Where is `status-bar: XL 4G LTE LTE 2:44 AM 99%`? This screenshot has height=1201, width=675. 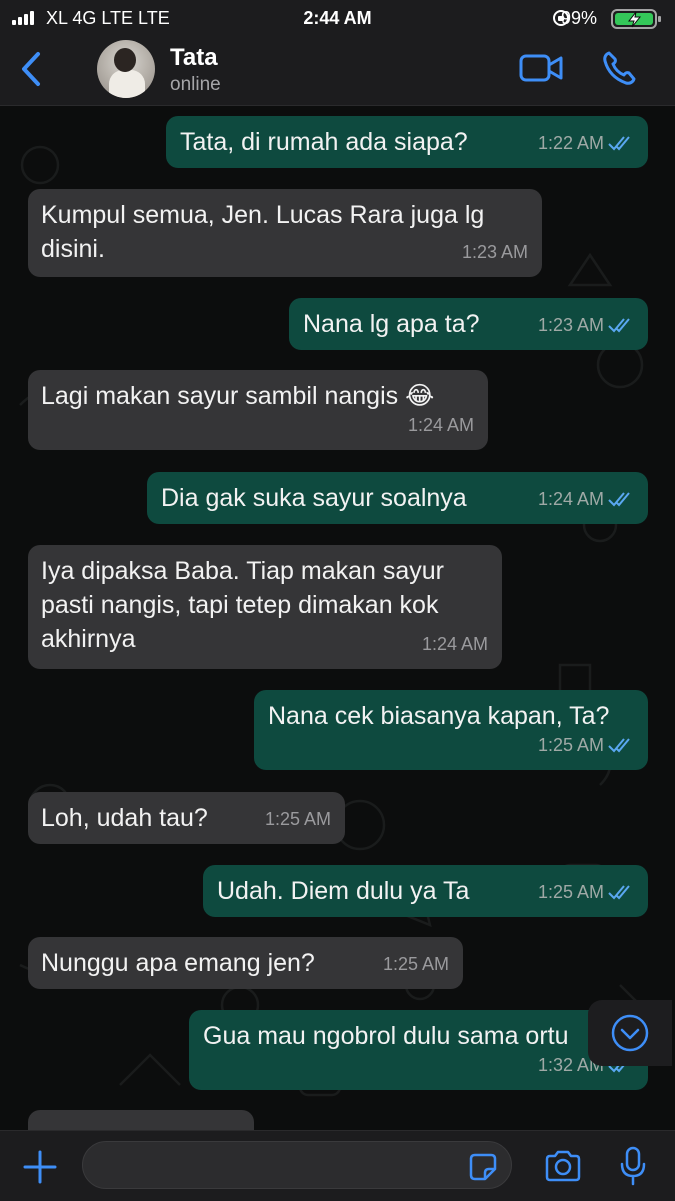
status-bar: XL 4G LTE LTE 2:44 AM 99% is located at coordinates (337, 18).